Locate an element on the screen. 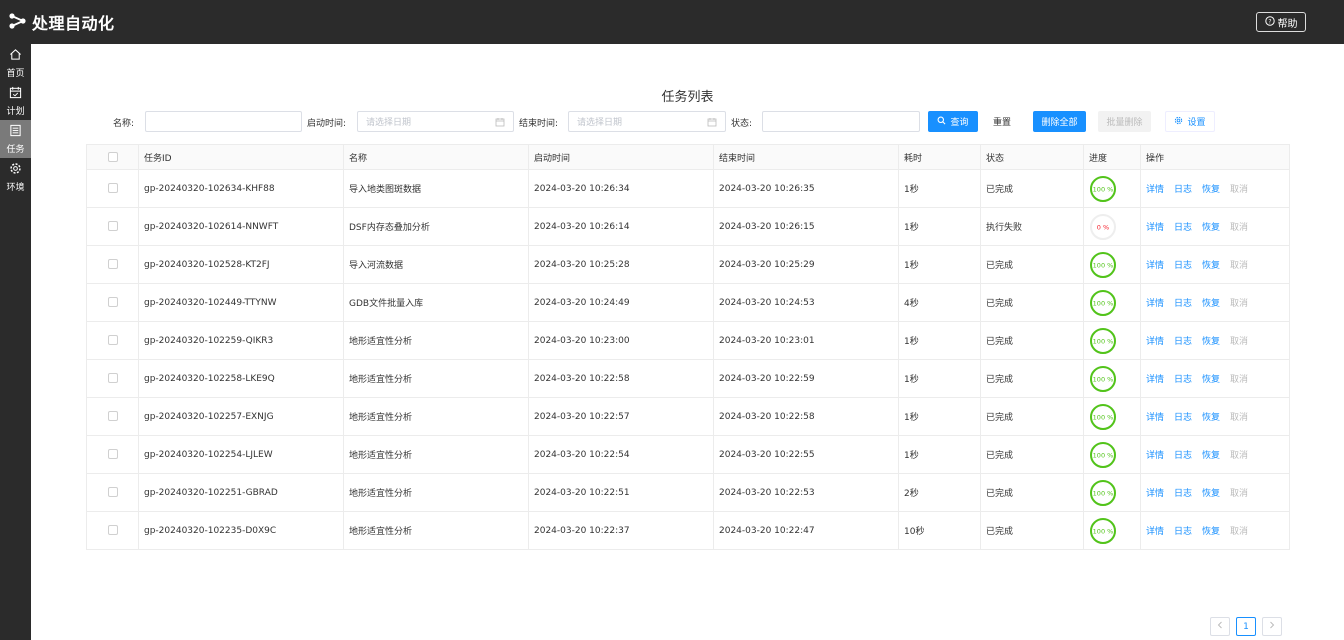 Image resolution: width=1344 pixels, height=640 pixels. delete-all-button: 删除全部 is located at coordinates (1059, 121).